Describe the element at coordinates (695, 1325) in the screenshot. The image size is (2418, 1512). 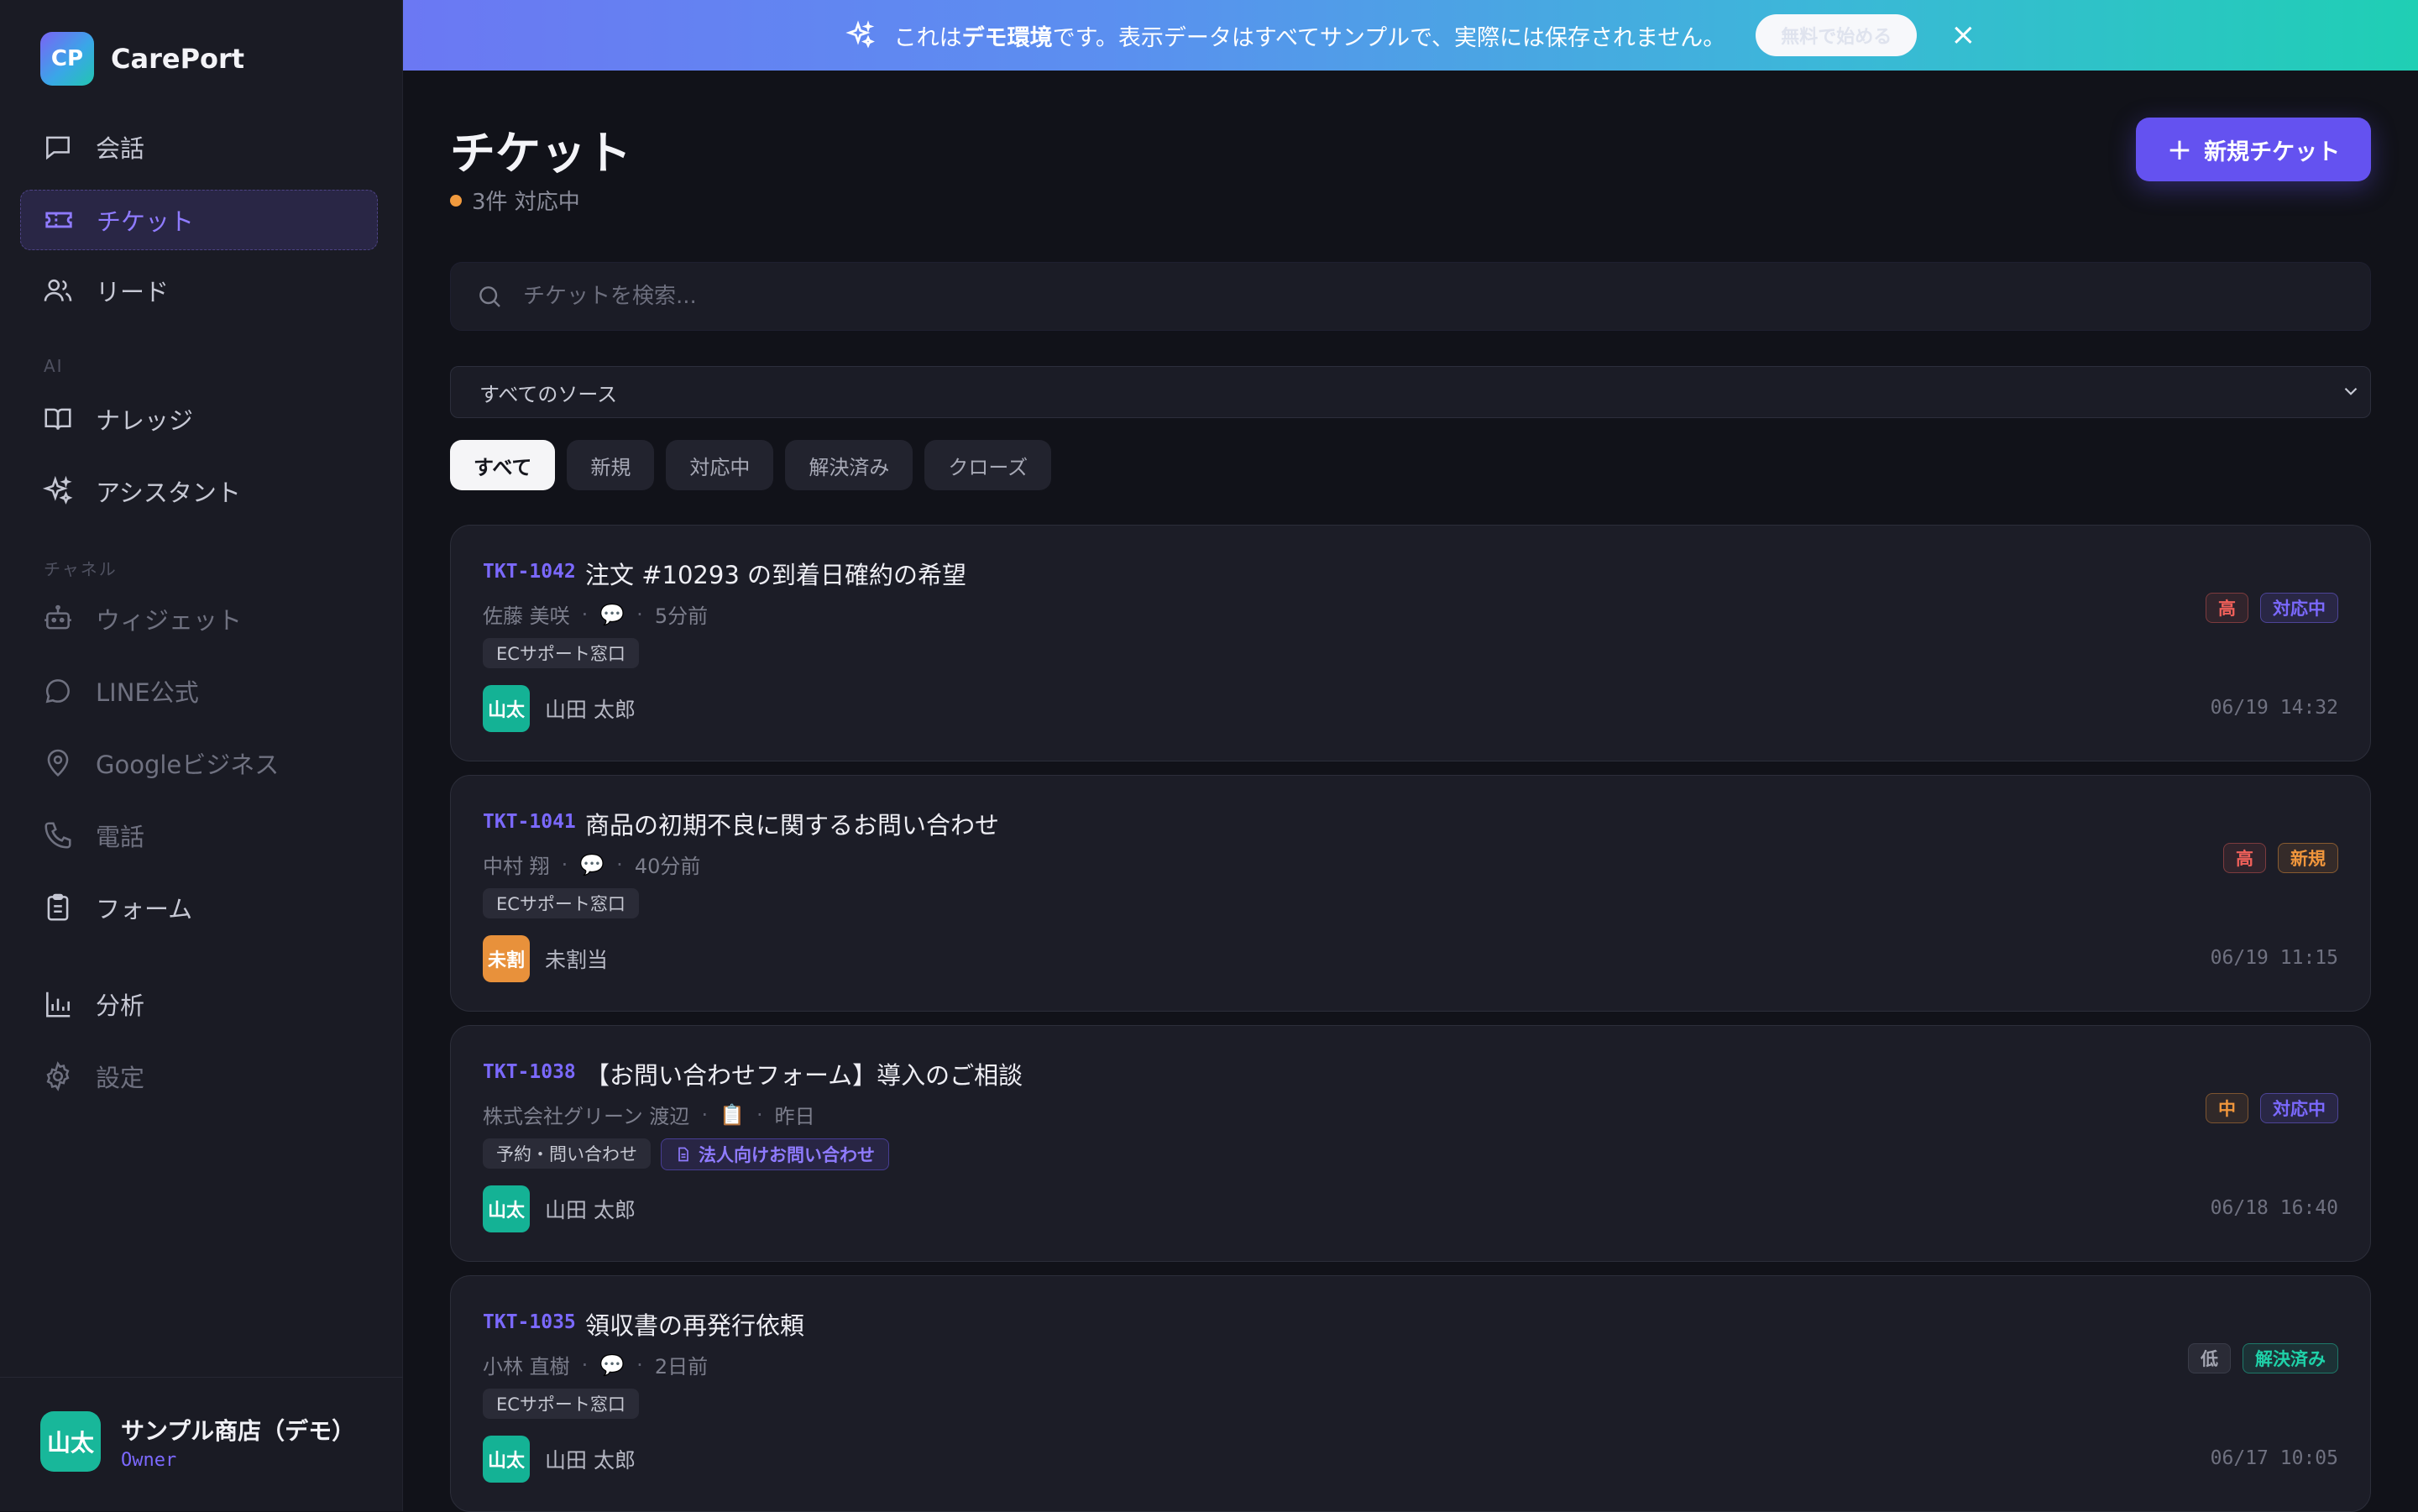
I see `ticket-title: 領収書の再発行依頼` at that location.